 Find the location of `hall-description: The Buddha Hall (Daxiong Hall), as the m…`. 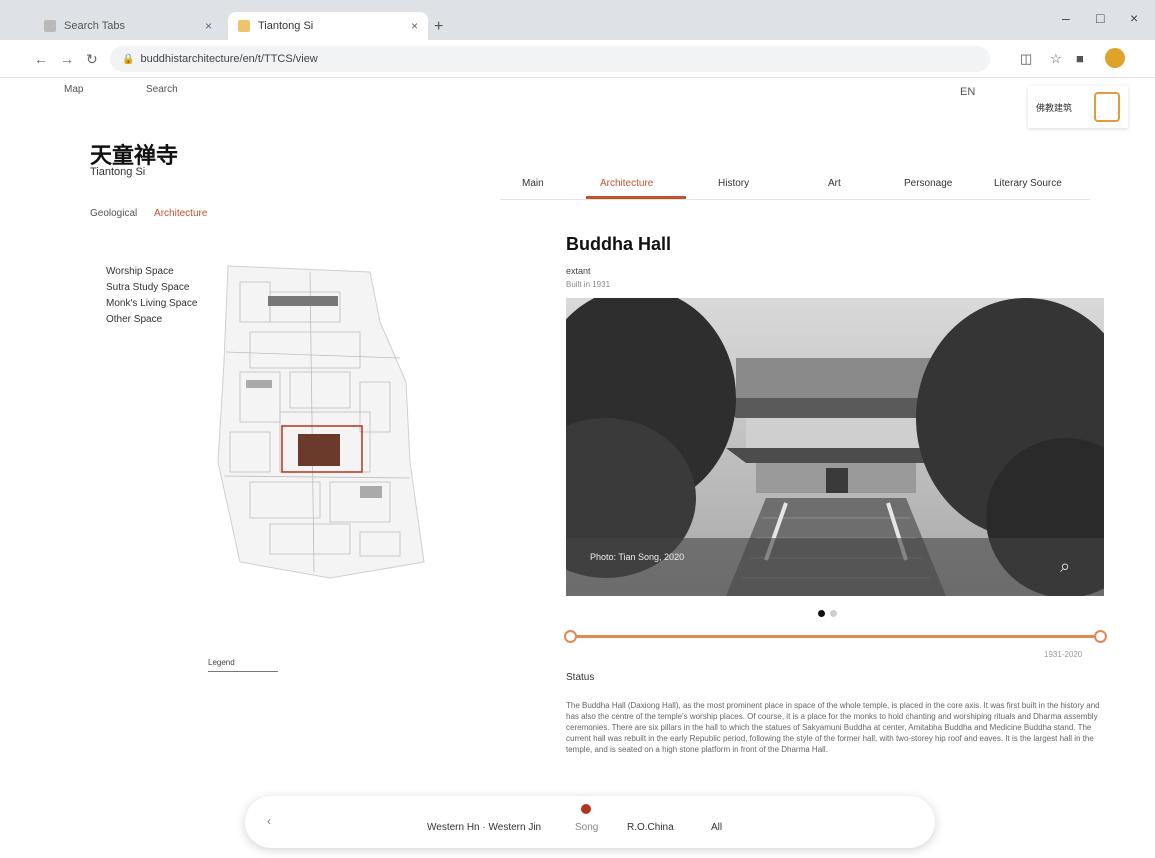

hall-description: The Buddha Hall (Daxiong Hall), as the m… is located at coordinates (833, 727).